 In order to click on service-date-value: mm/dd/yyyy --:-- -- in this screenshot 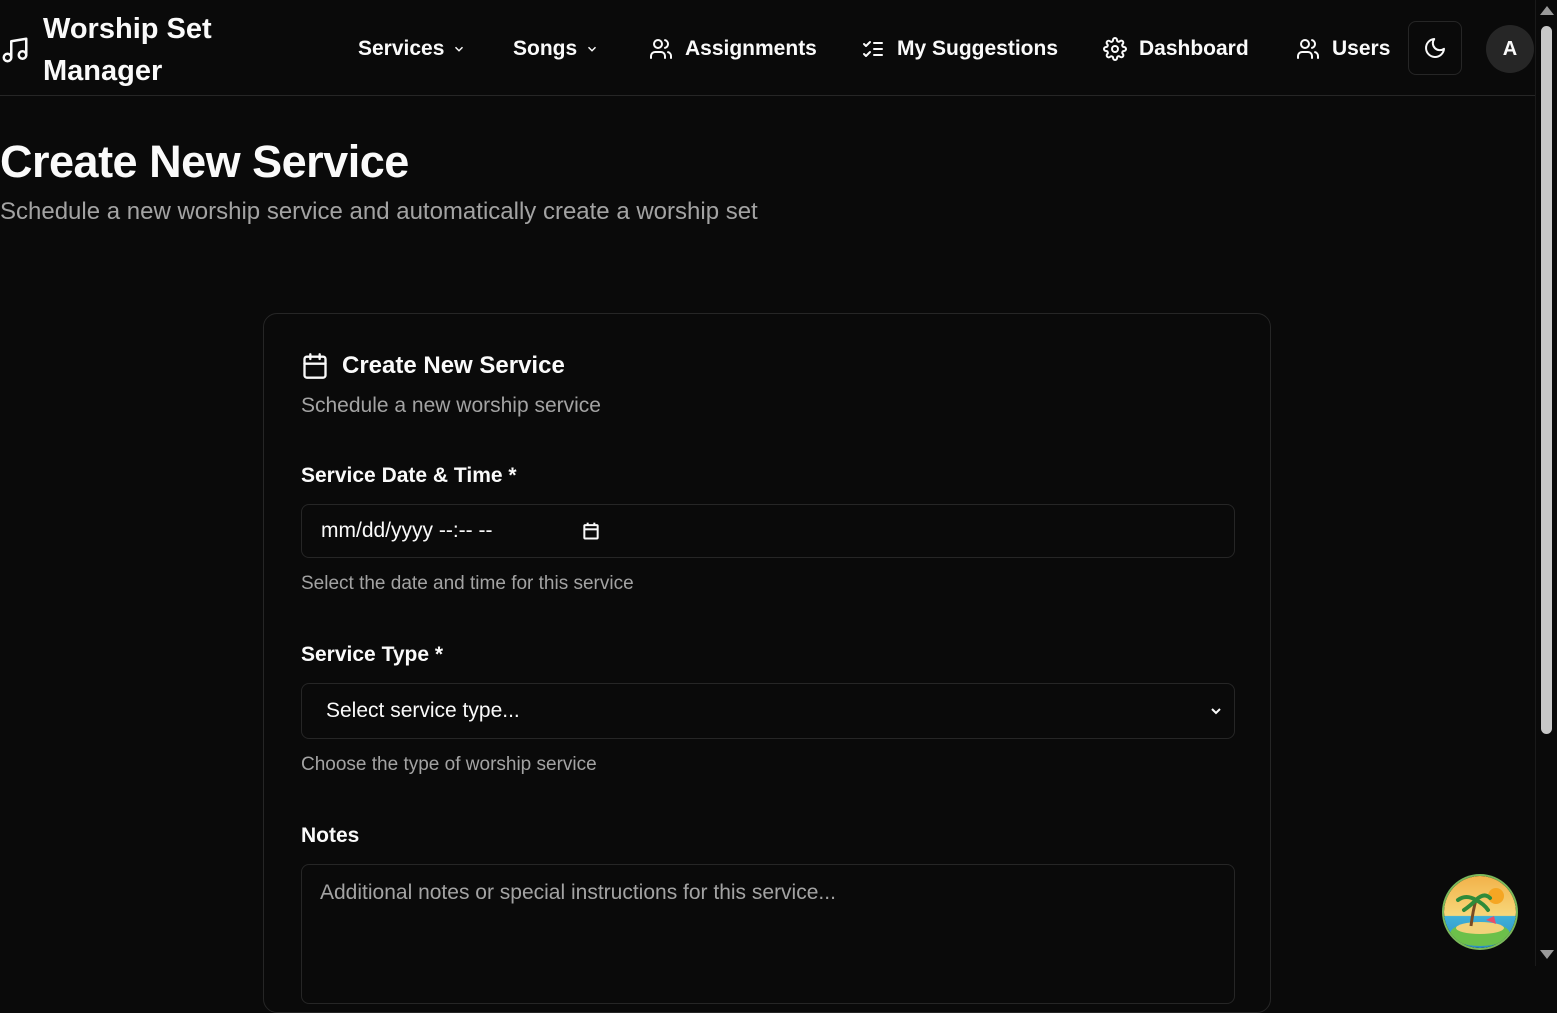, I will do `click(407, 530)`.